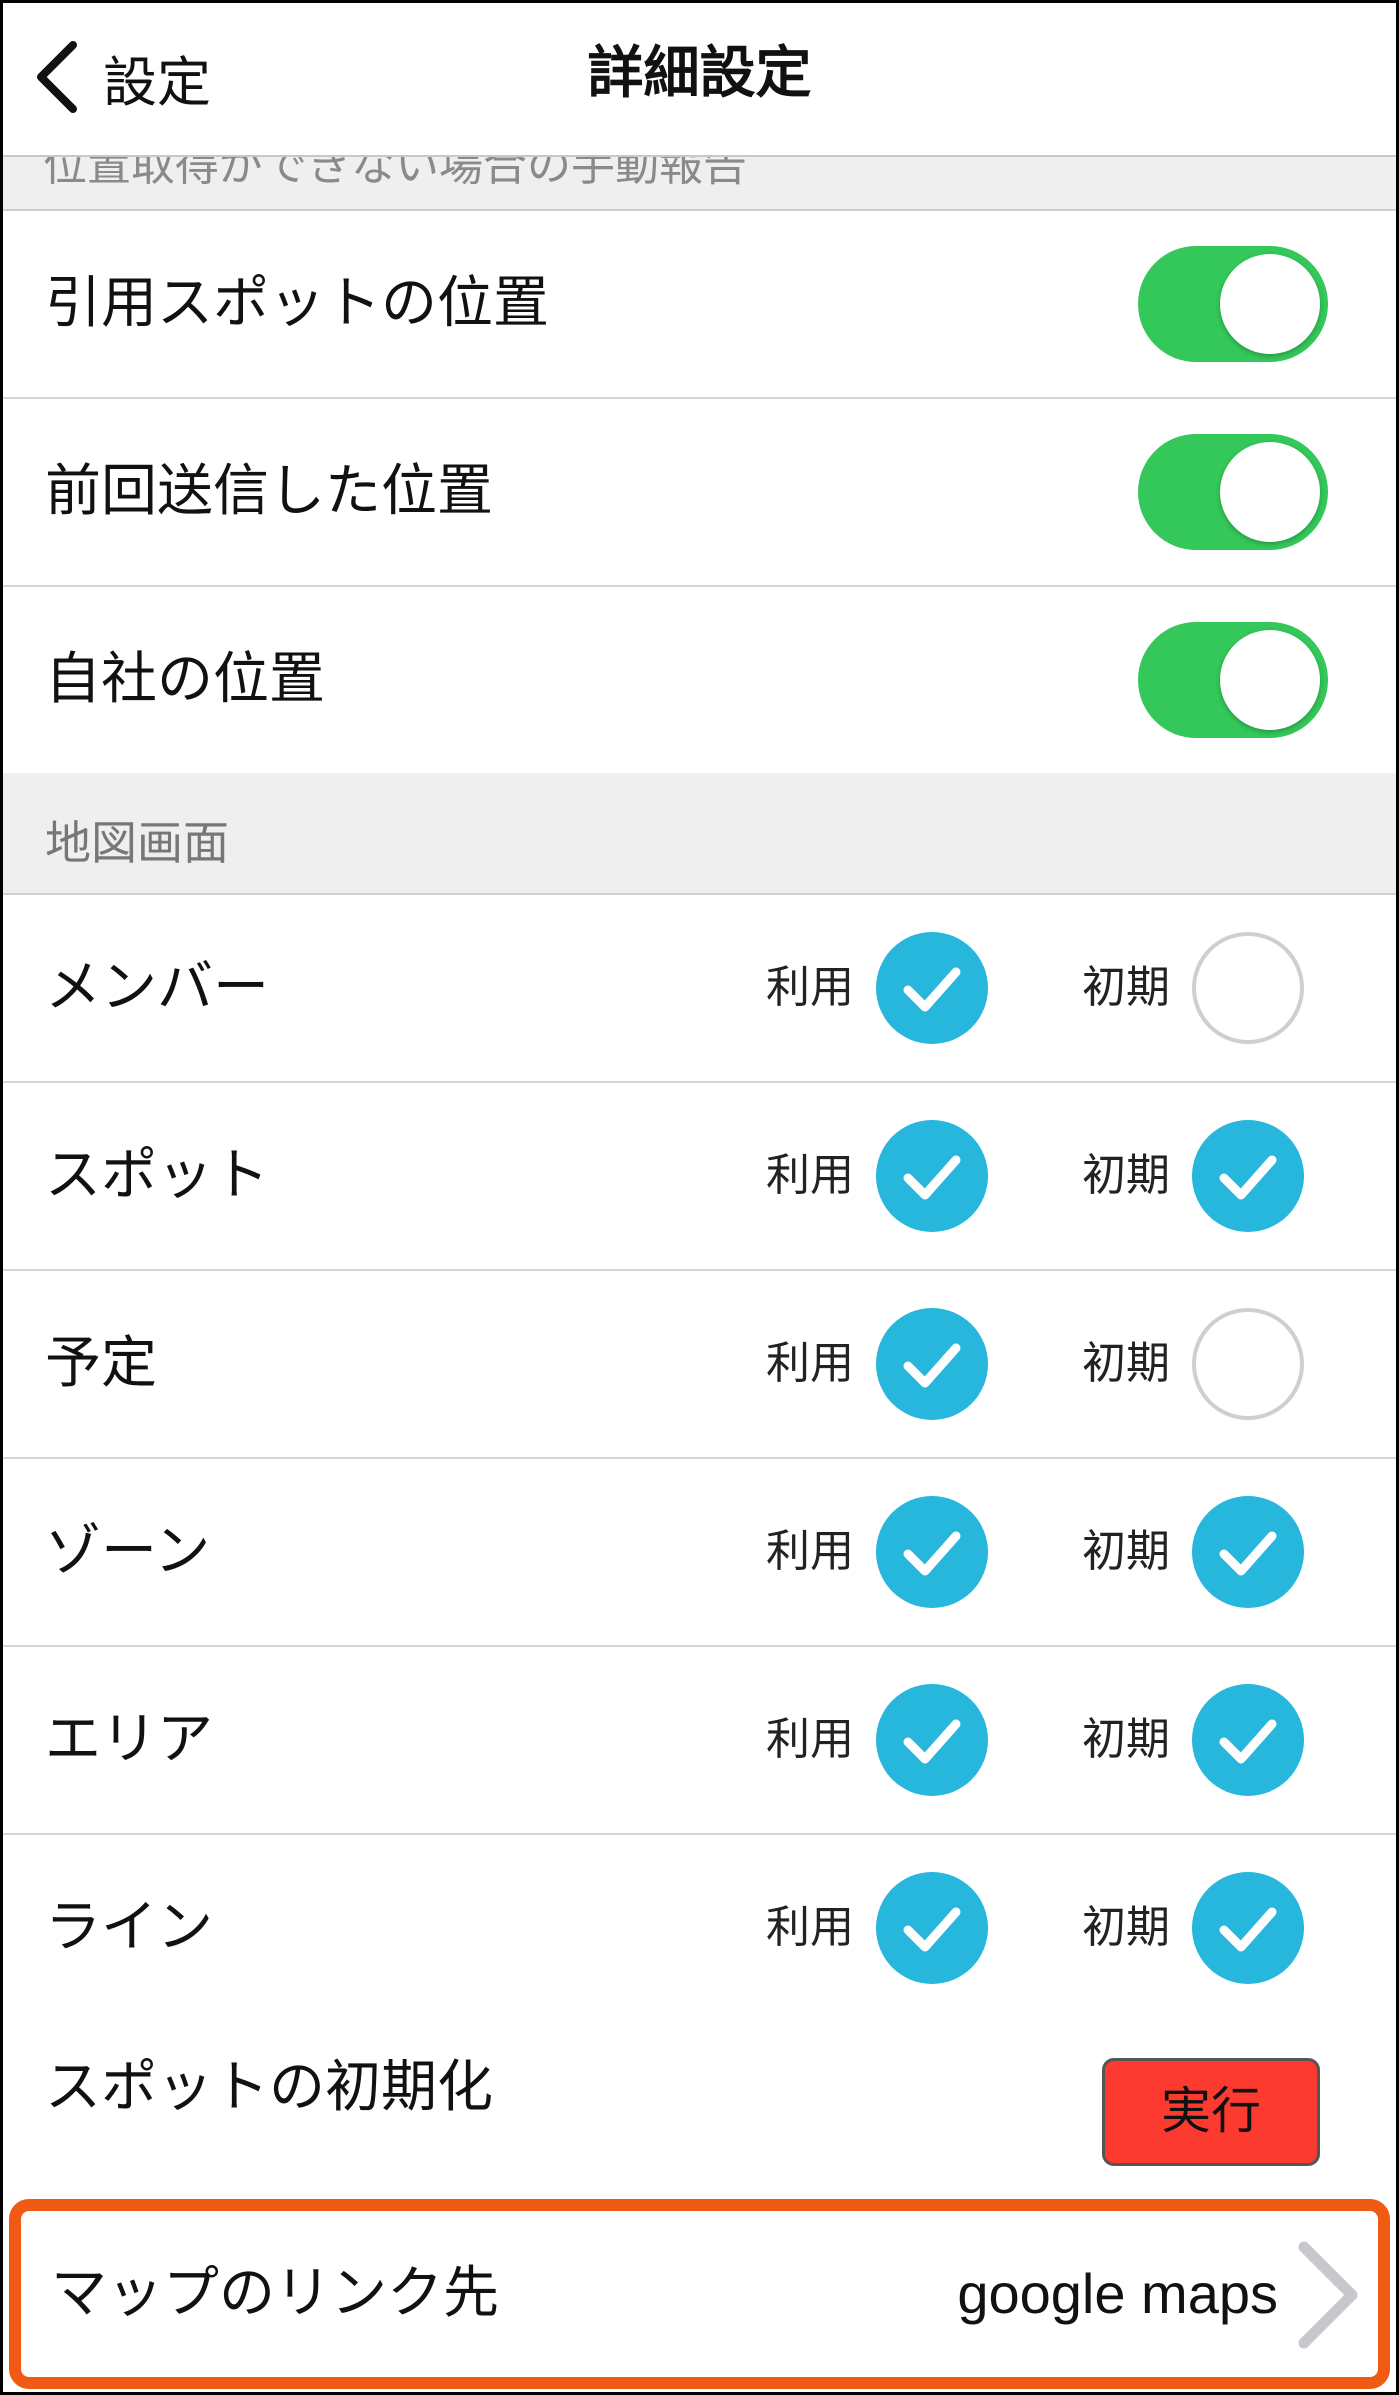 This screenshot has width=1399, height=2395. I want to click on section-header-label: 位置取得ができない場合の手動報告, so click(395, 173).